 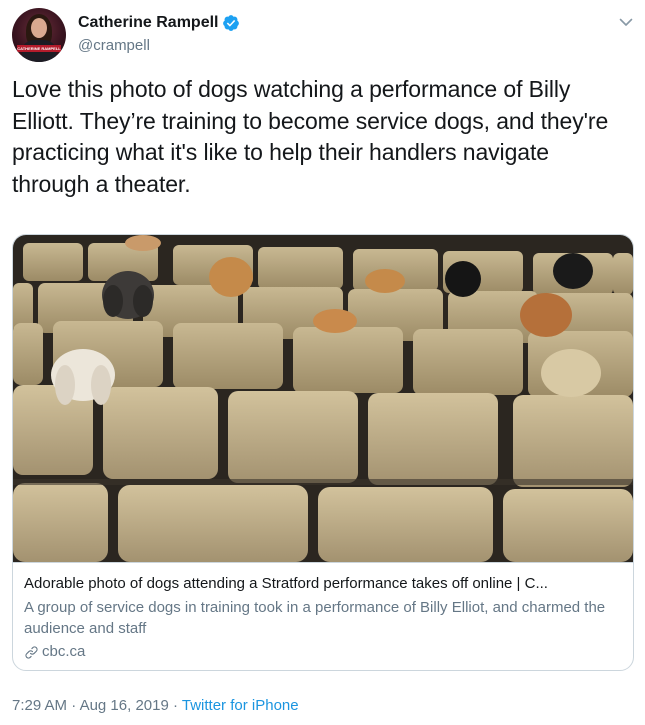 I want to click on avatar: CATHERINE RAMPELL, so click(x=39, y=35).